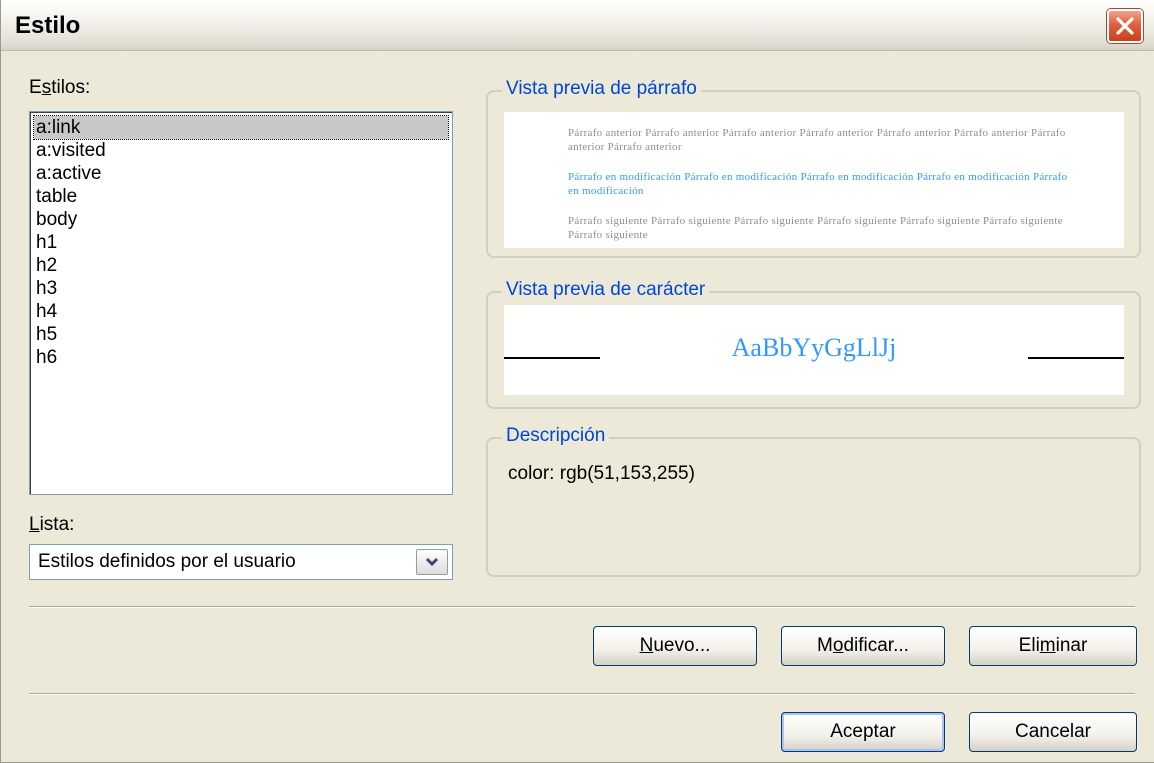 This screenshot has height=763, width=1154. I want to click on list-item: h6, so click(241, 357).